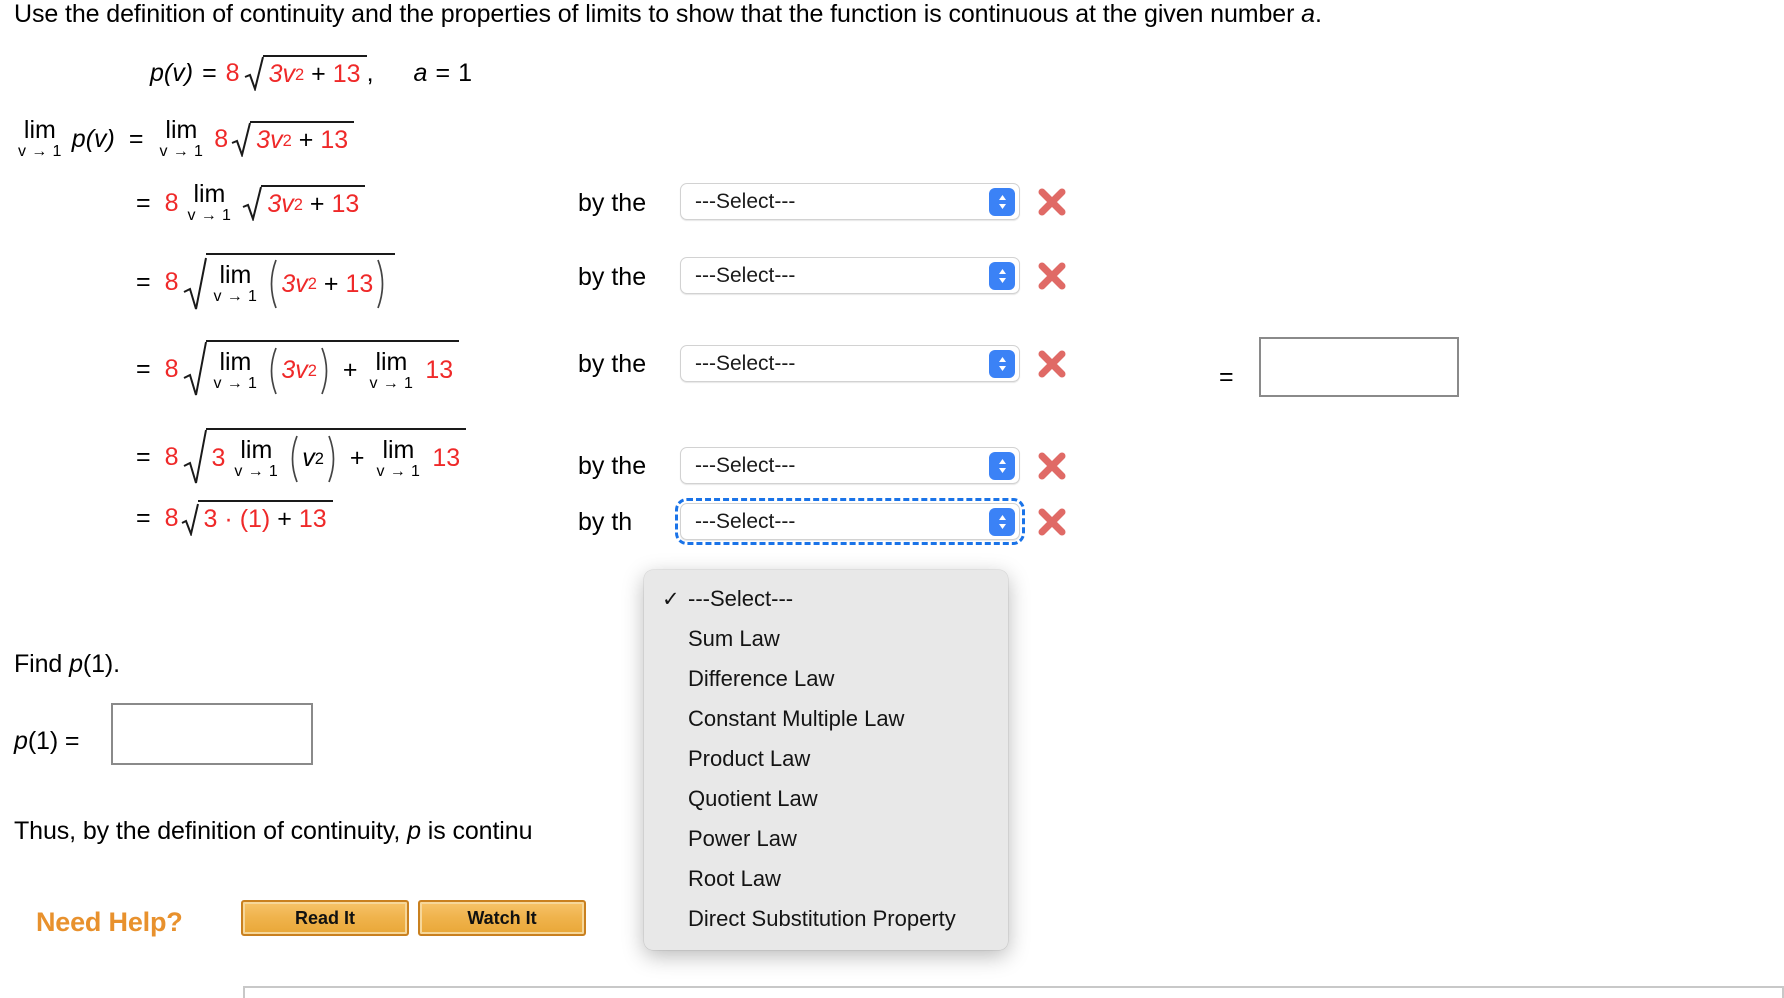 This screenshot has height=998, width=1784. Describe the element at coordinates (325, 918) in the screenshot. I see `read-it-button: Read It` at that location.